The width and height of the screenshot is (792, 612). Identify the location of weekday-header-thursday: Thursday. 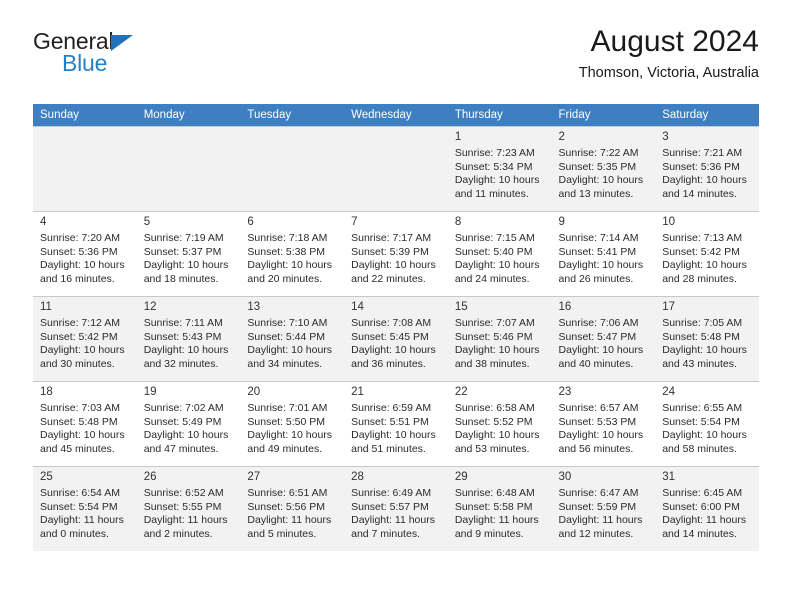
(499, 115).